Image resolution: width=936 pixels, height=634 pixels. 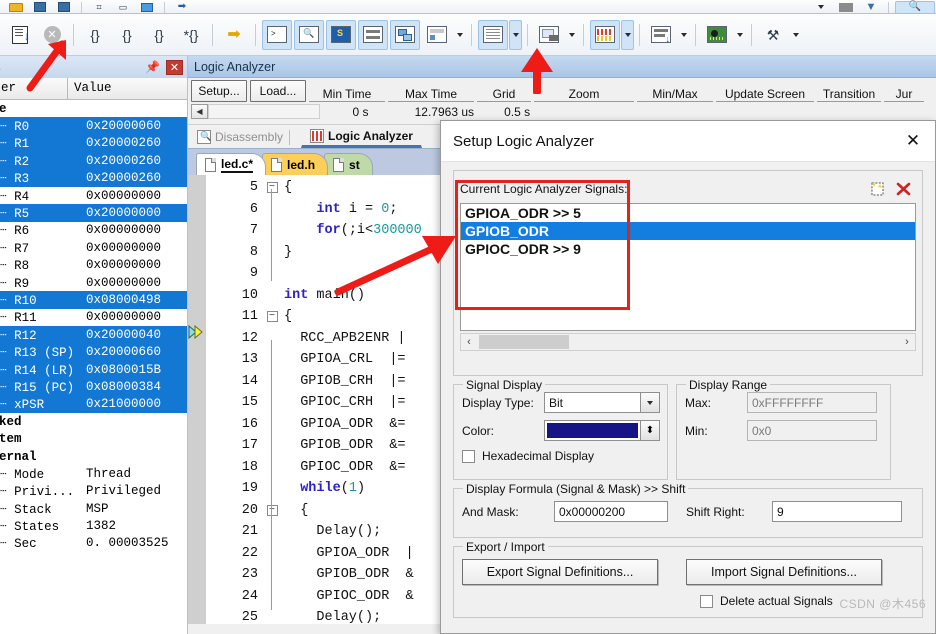 What do you see at coordinates (871, 7) in the screenshot?
I see `down-arrow-icon: ▼` at bounding box center [871, 7].